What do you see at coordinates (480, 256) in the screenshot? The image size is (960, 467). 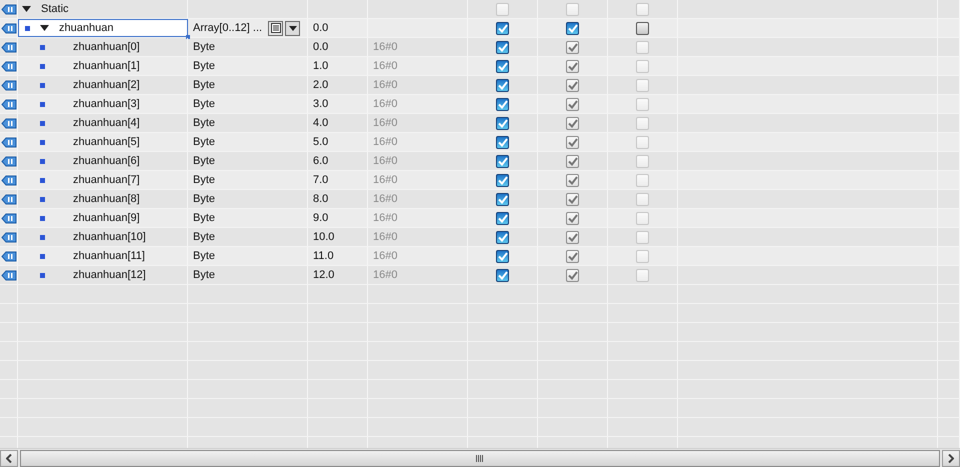 I see `table-row: zhuanhuan[11] Byte 11.0 16#0` at bounding box center [480, 256].